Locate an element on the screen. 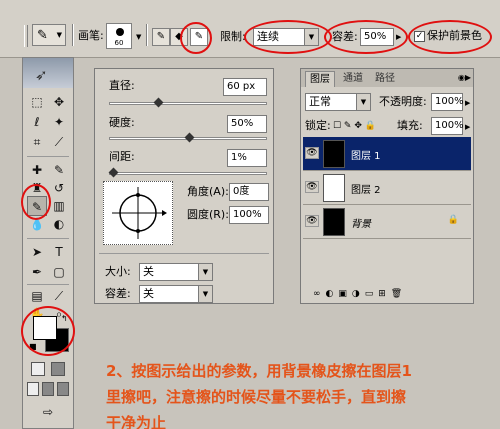 Image resolution: width=500 pixels, height=429 pixels. brush-label: 画笔: is located at coordinates (91, 35).